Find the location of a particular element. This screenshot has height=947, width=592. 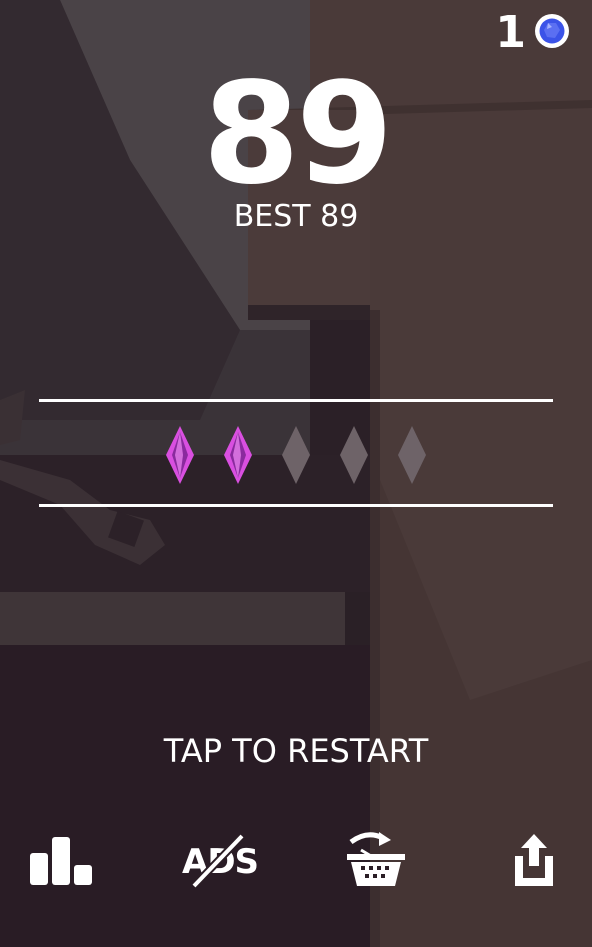

gem-counter: 1 is located at coordinates (532, 33).